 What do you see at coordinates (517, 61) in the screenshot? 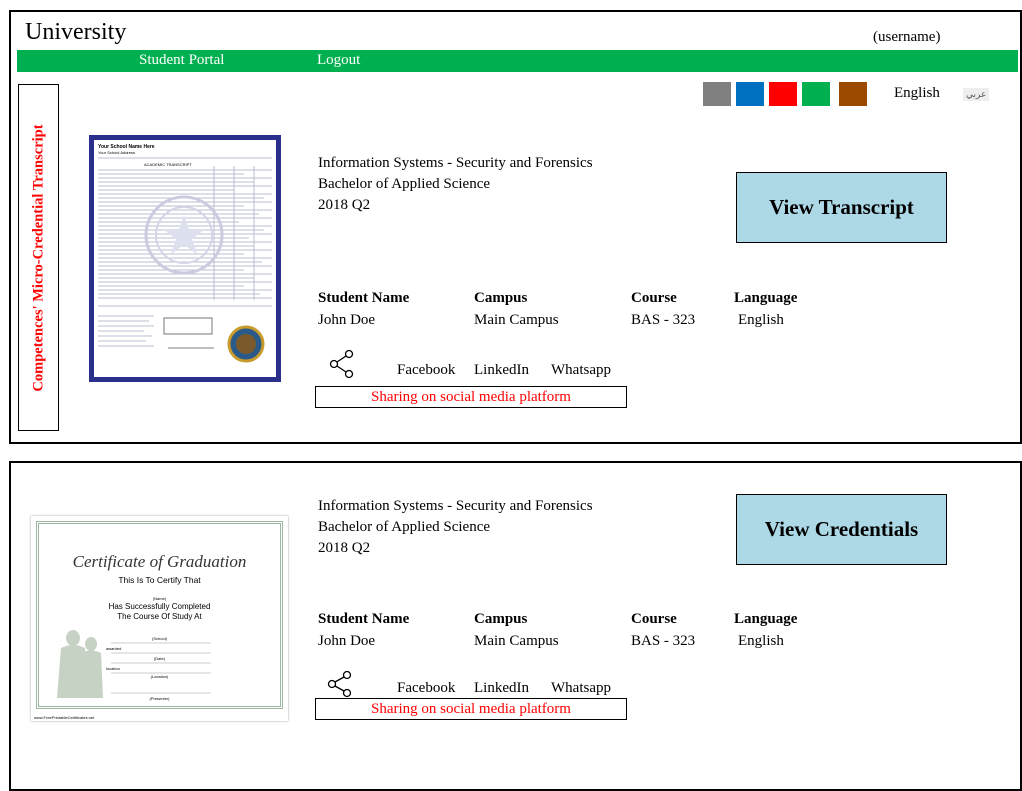
I see `nav-bar: Student Portal Logout` at bounding box center [517, 61].